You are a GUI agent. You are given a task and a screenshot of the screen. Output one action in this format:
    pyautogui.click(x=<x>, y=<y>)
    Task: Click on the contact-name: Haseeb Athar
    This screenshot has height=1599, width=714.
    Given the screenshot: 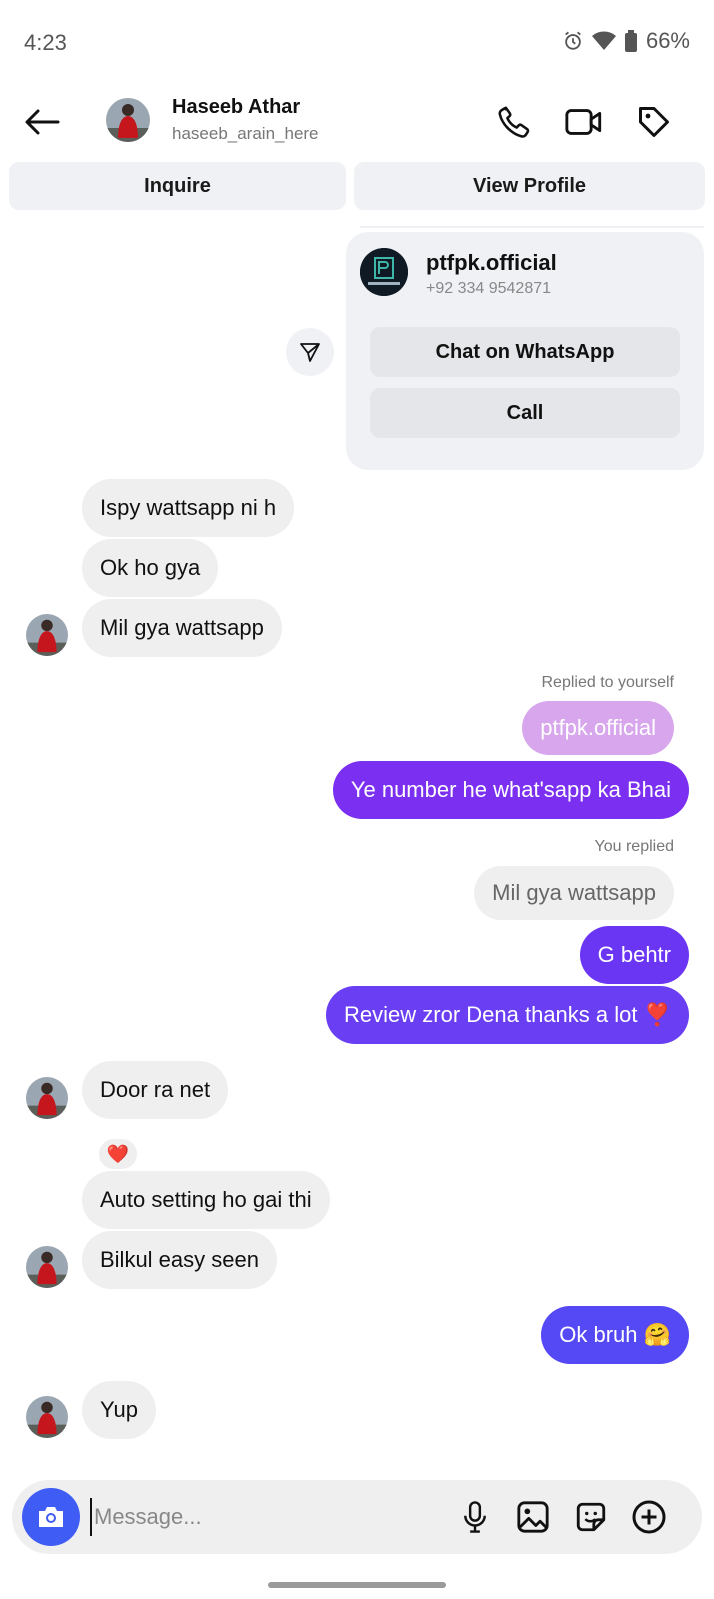 What is the action you would take?
    pyautogui.click(x=236, y=107)
    